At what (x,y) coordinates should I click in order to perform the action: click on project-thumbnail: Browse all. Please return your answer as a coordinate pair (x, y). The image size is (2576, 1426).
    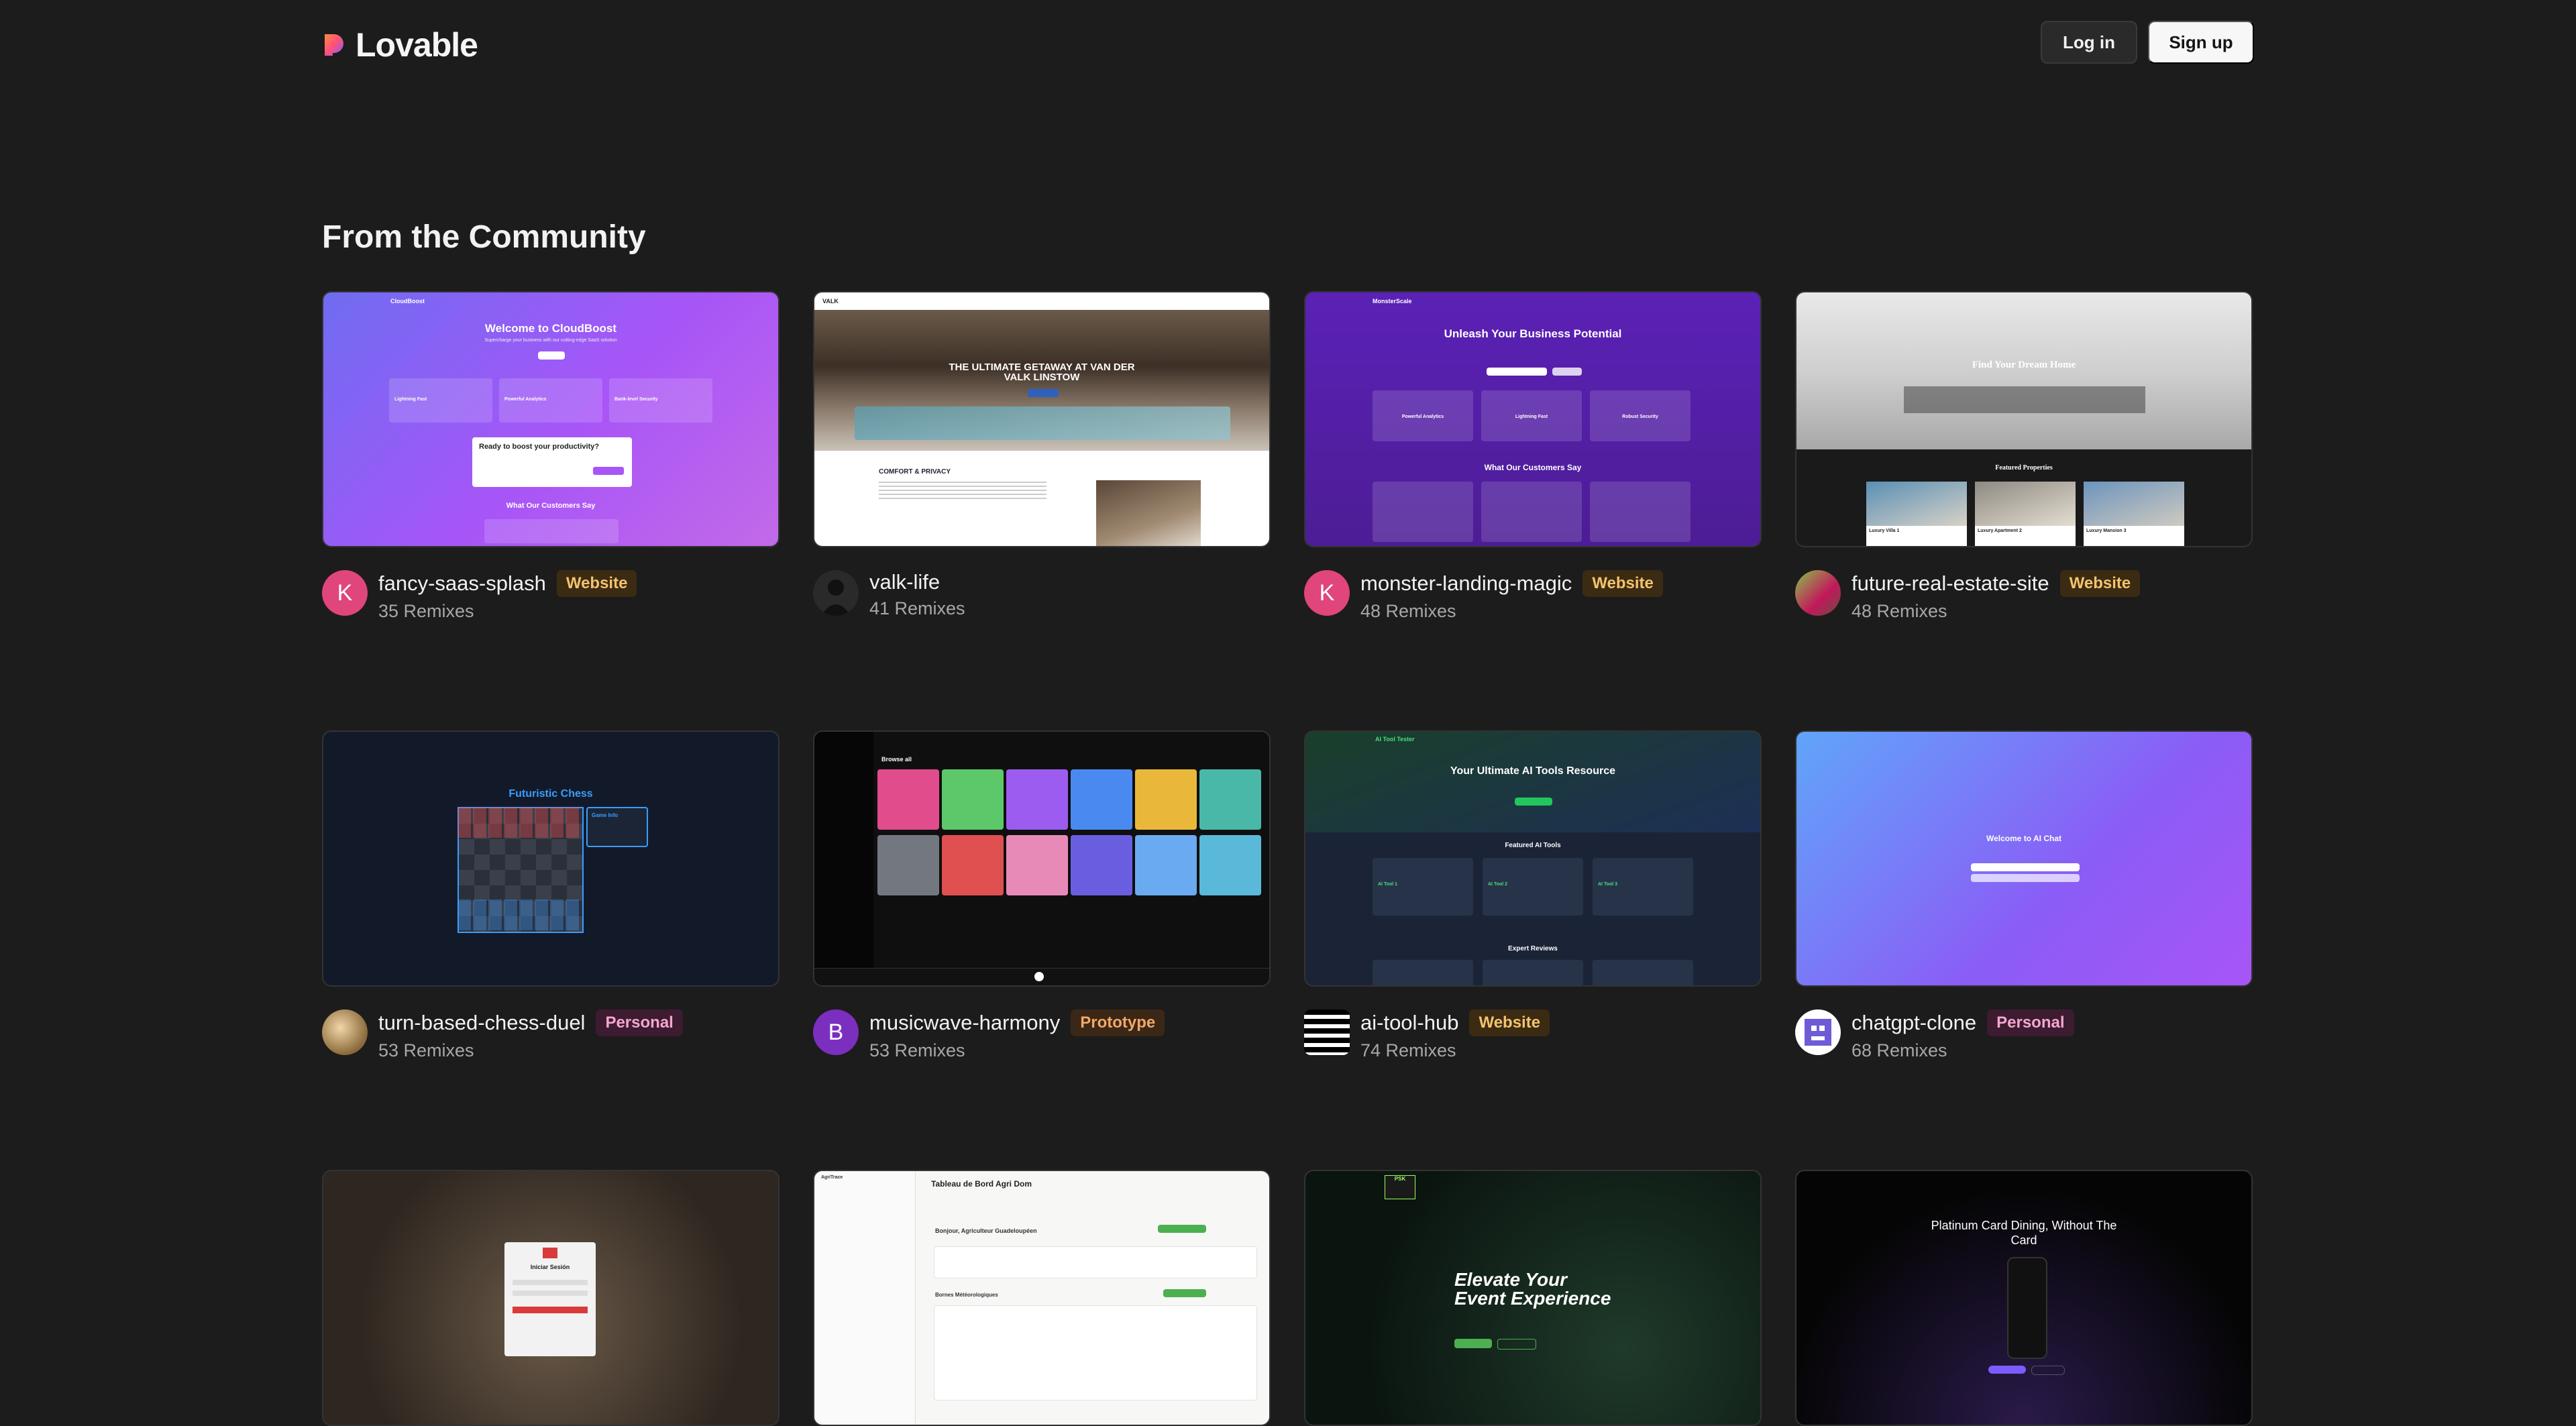
    Looking at the image, I should click on (1042, 858).